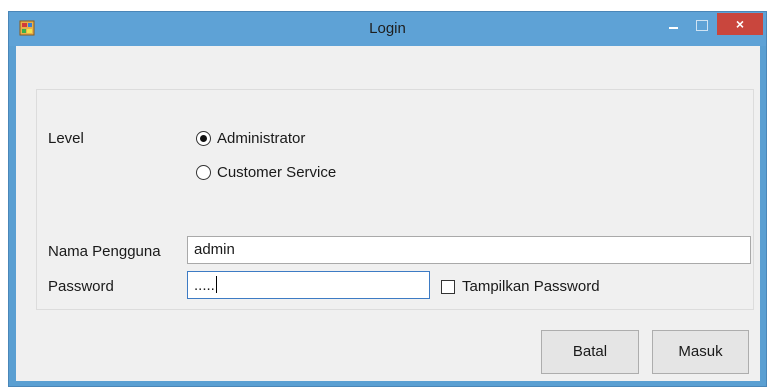  I want to click on username-value: admin, so click(214, 249).